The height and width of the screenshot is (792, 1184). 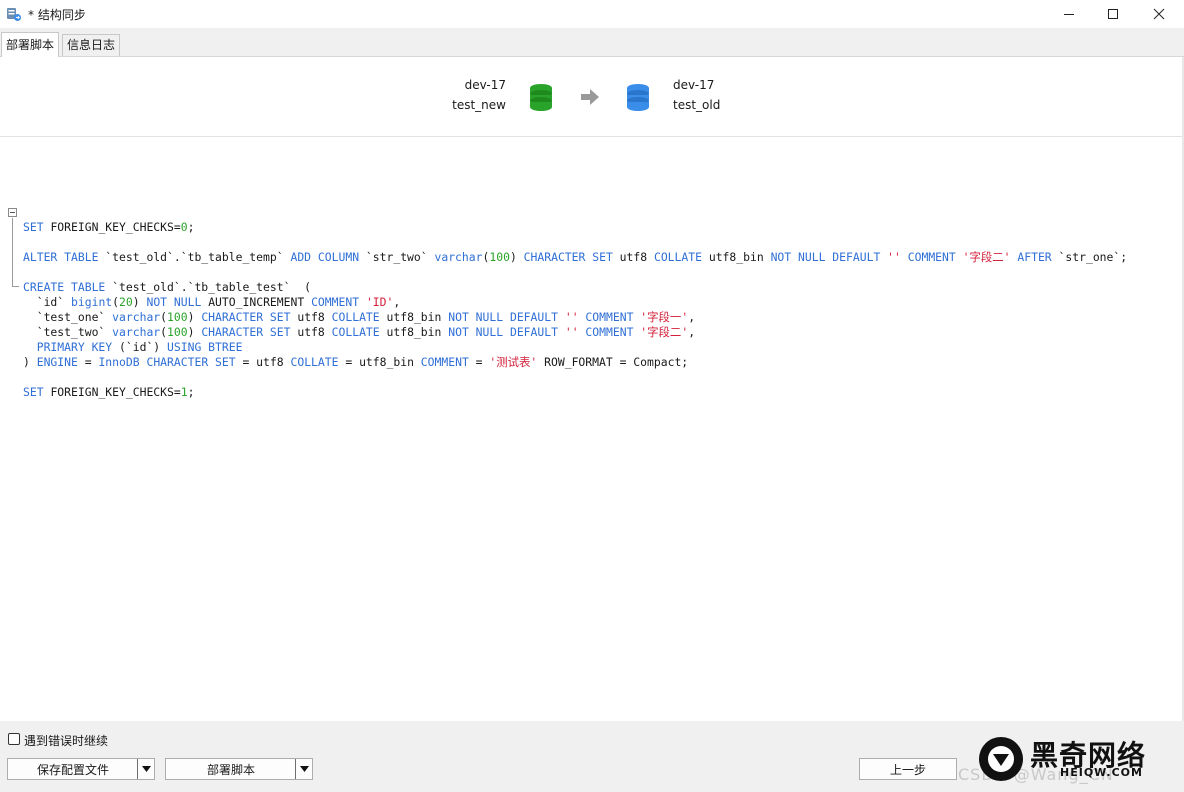 I want to click on close-icon, so click(x=1159, y=14).